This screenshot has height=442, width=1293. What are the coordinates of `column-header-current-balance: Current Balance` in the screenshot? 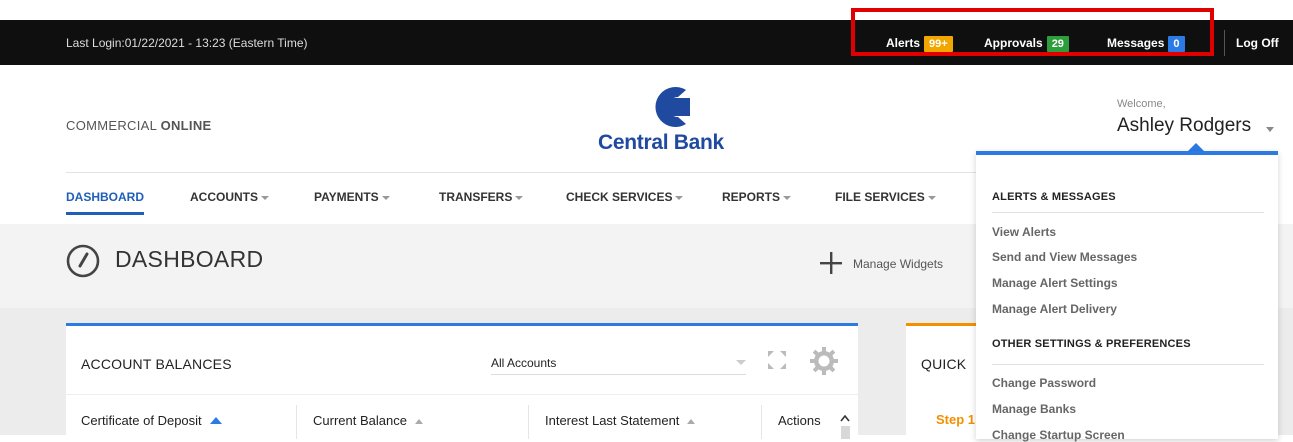 It's located at (368, 420).